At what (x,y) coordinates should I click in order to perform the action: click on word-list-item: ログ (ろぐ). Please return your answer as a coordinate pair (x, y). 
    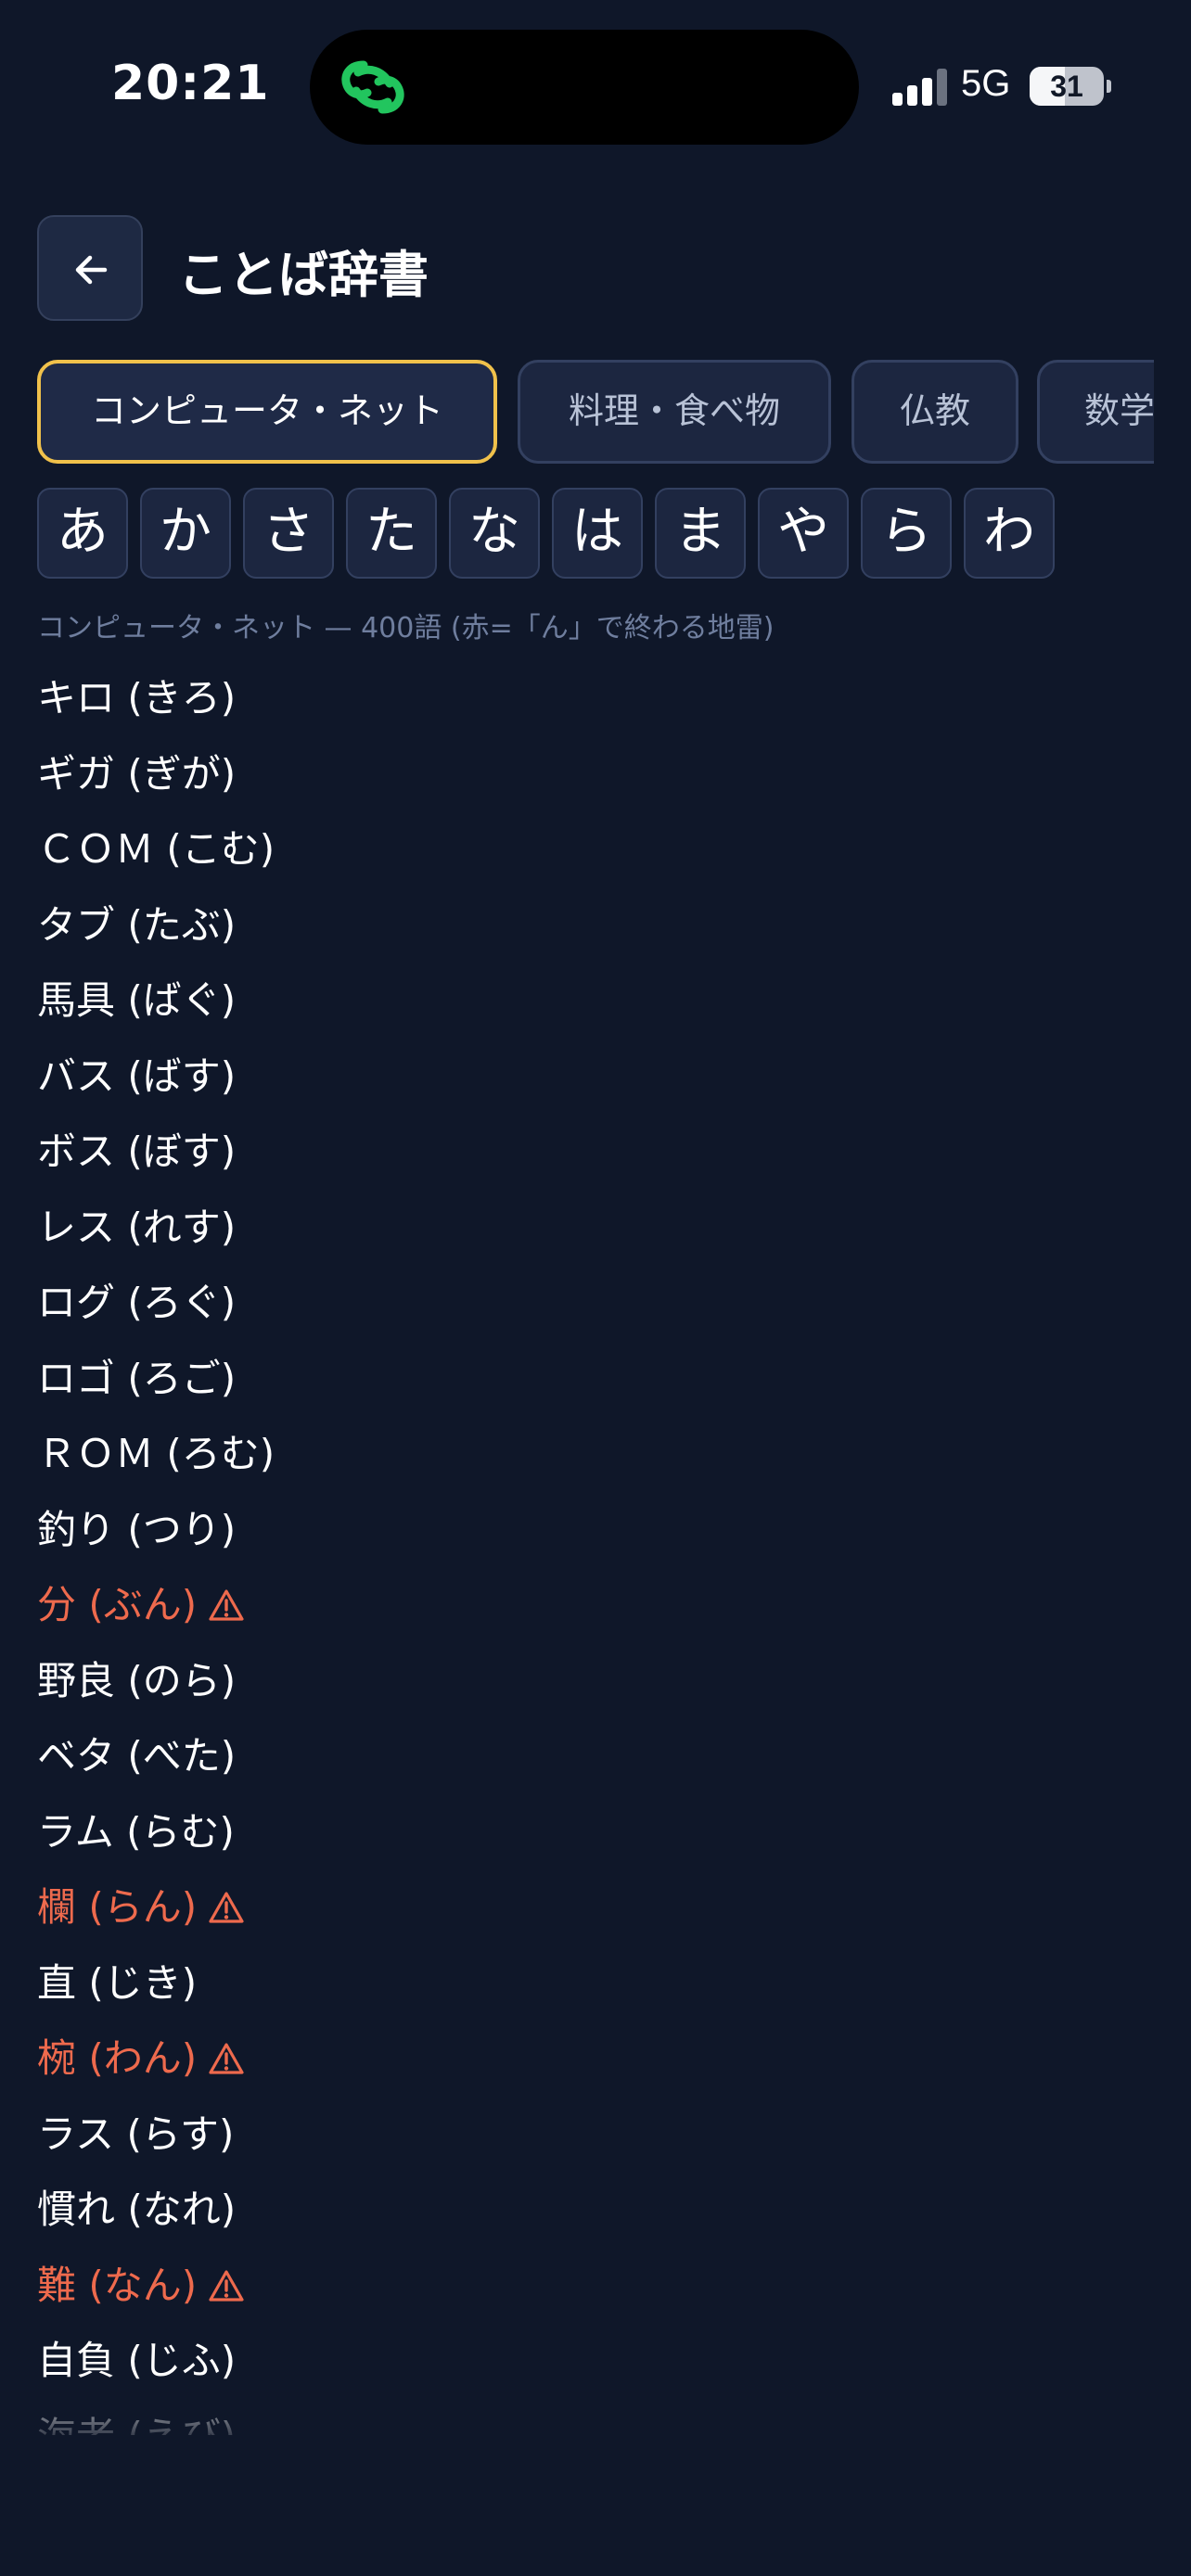
    Looking at the image, I should click on (136, 1303).